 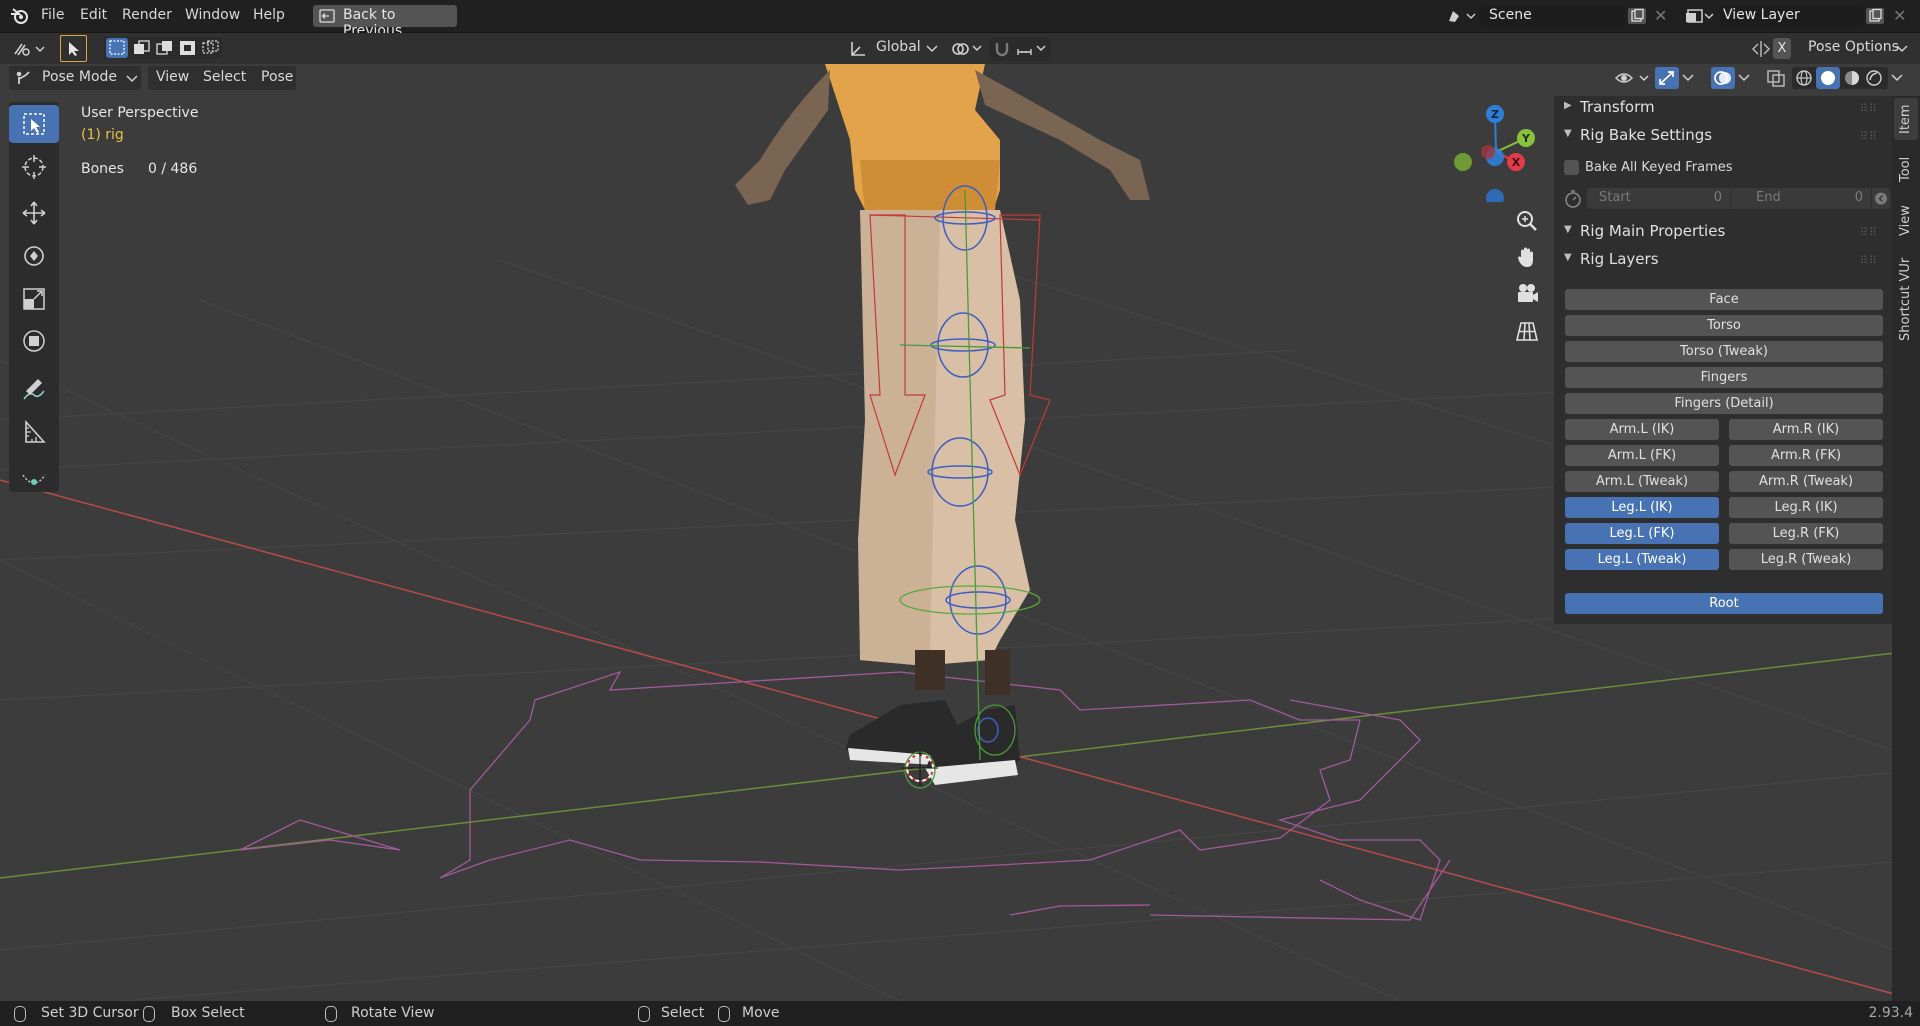 I want to click on tool-rotate, so click(x=34, y=256).